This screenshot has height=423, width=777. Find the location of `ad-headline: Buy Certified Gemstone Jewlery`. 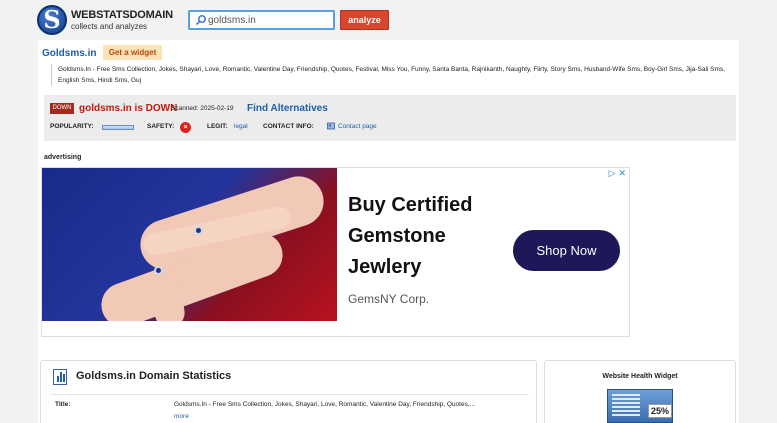

ad-headline: Buy Certified Gemstone Jewlery is located at coordinates (410, 236).